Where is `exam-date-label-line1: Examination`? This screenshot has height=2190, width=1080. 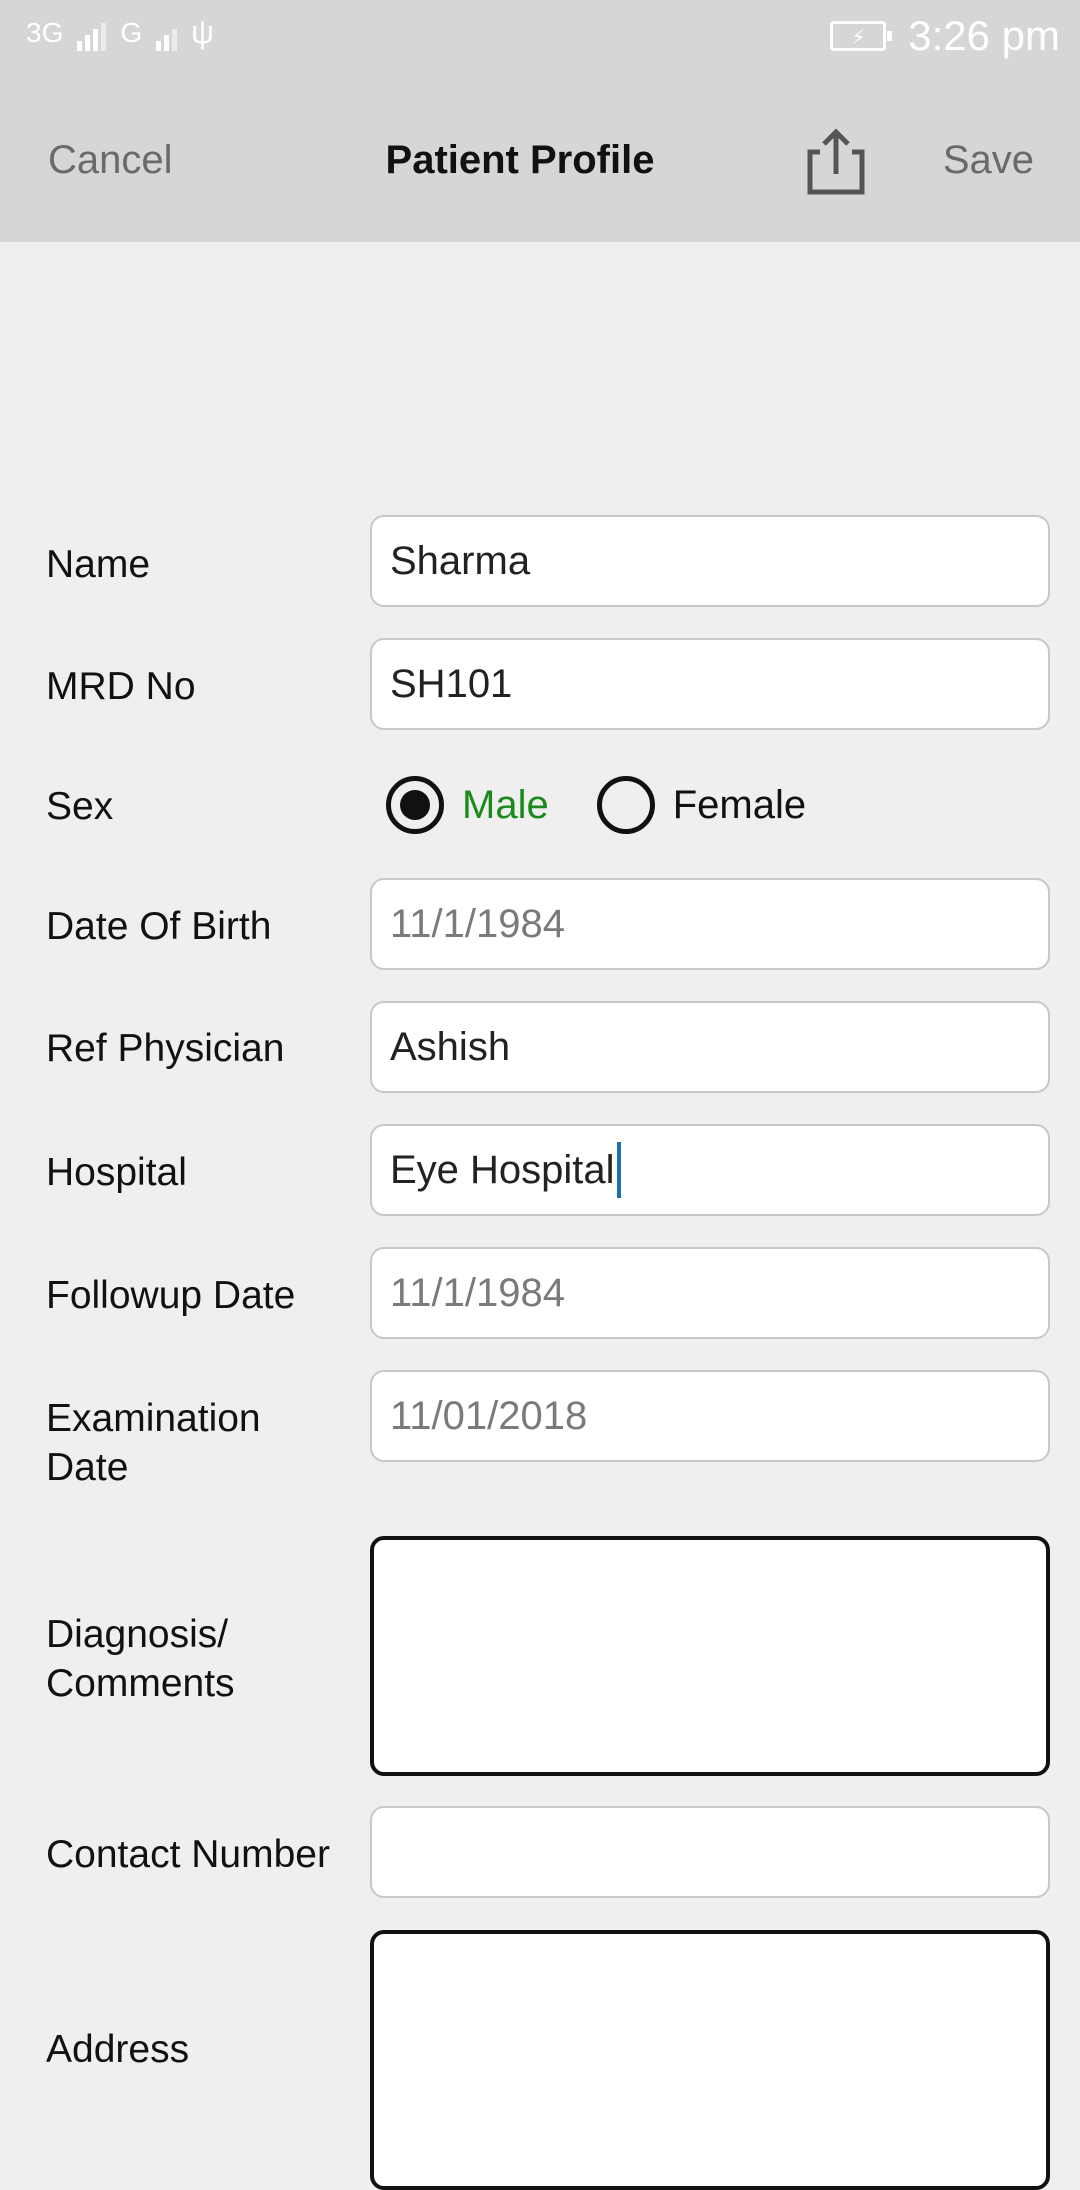
exam-date-label-line1: Examination is located at coordinates (153, 1418).